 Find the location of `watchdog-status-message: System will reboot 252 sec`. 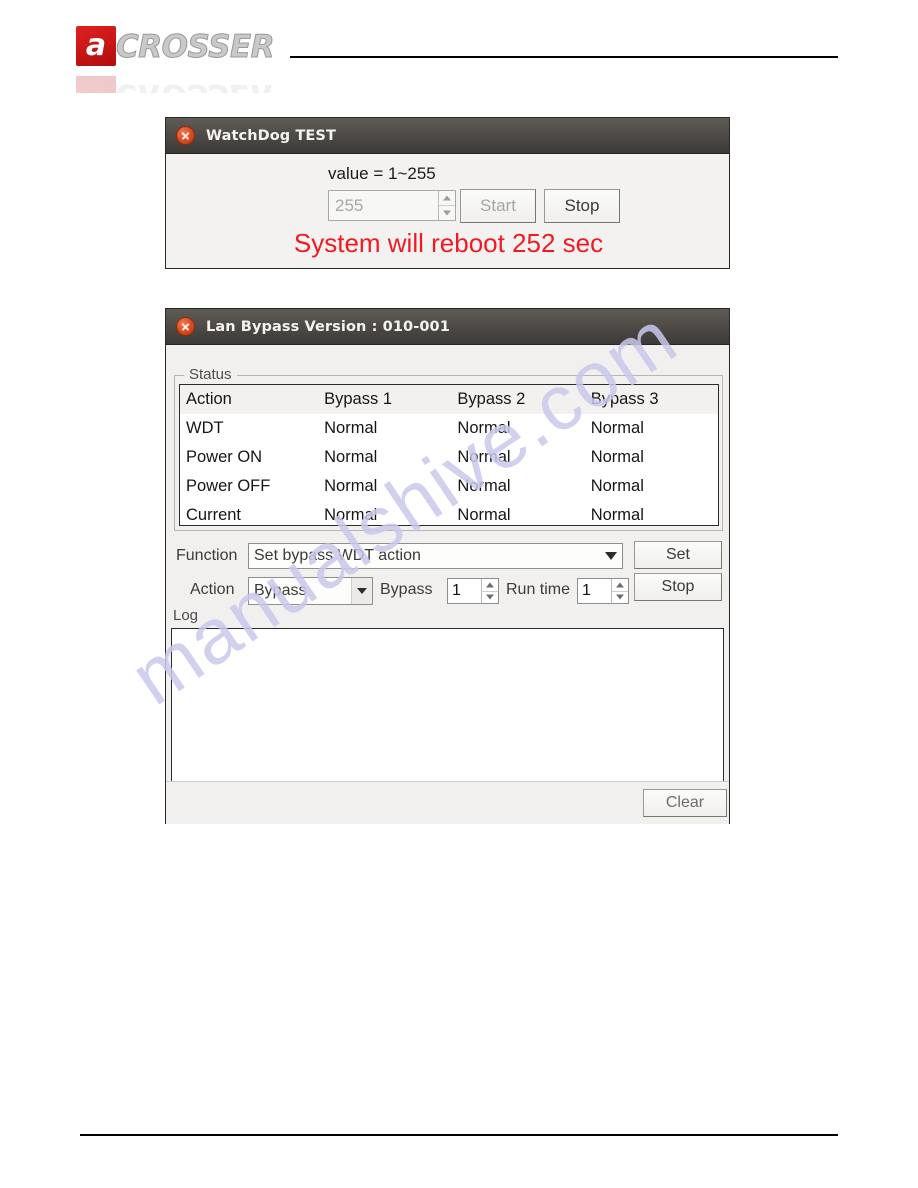

watchdog-status-message: System will reboot 252 sec is located at coordinates (448, 243).